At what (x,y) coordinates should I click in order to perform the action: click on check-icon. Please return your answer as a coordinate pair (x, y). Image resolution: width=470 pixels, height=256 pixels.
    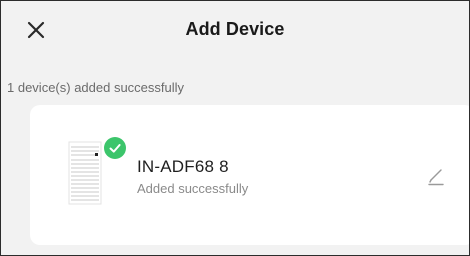
    Looking at the image, I should click on (115, 148).